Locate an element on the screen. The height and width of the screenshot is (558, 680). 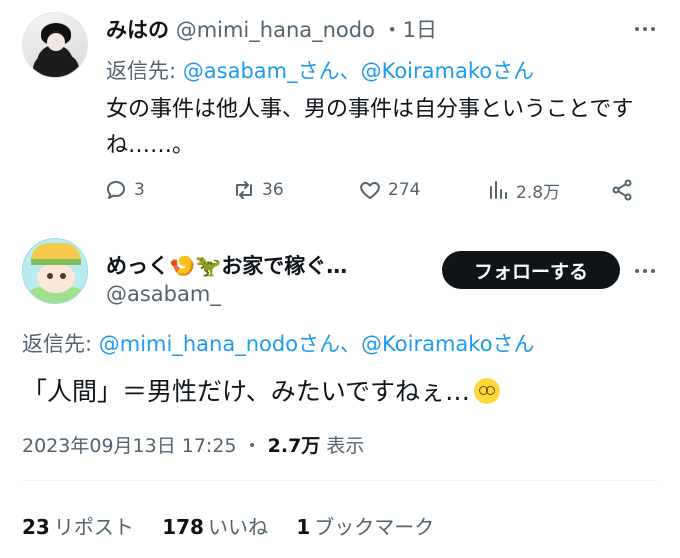
display-name-text: めっく is located at coordinates (137, 266).